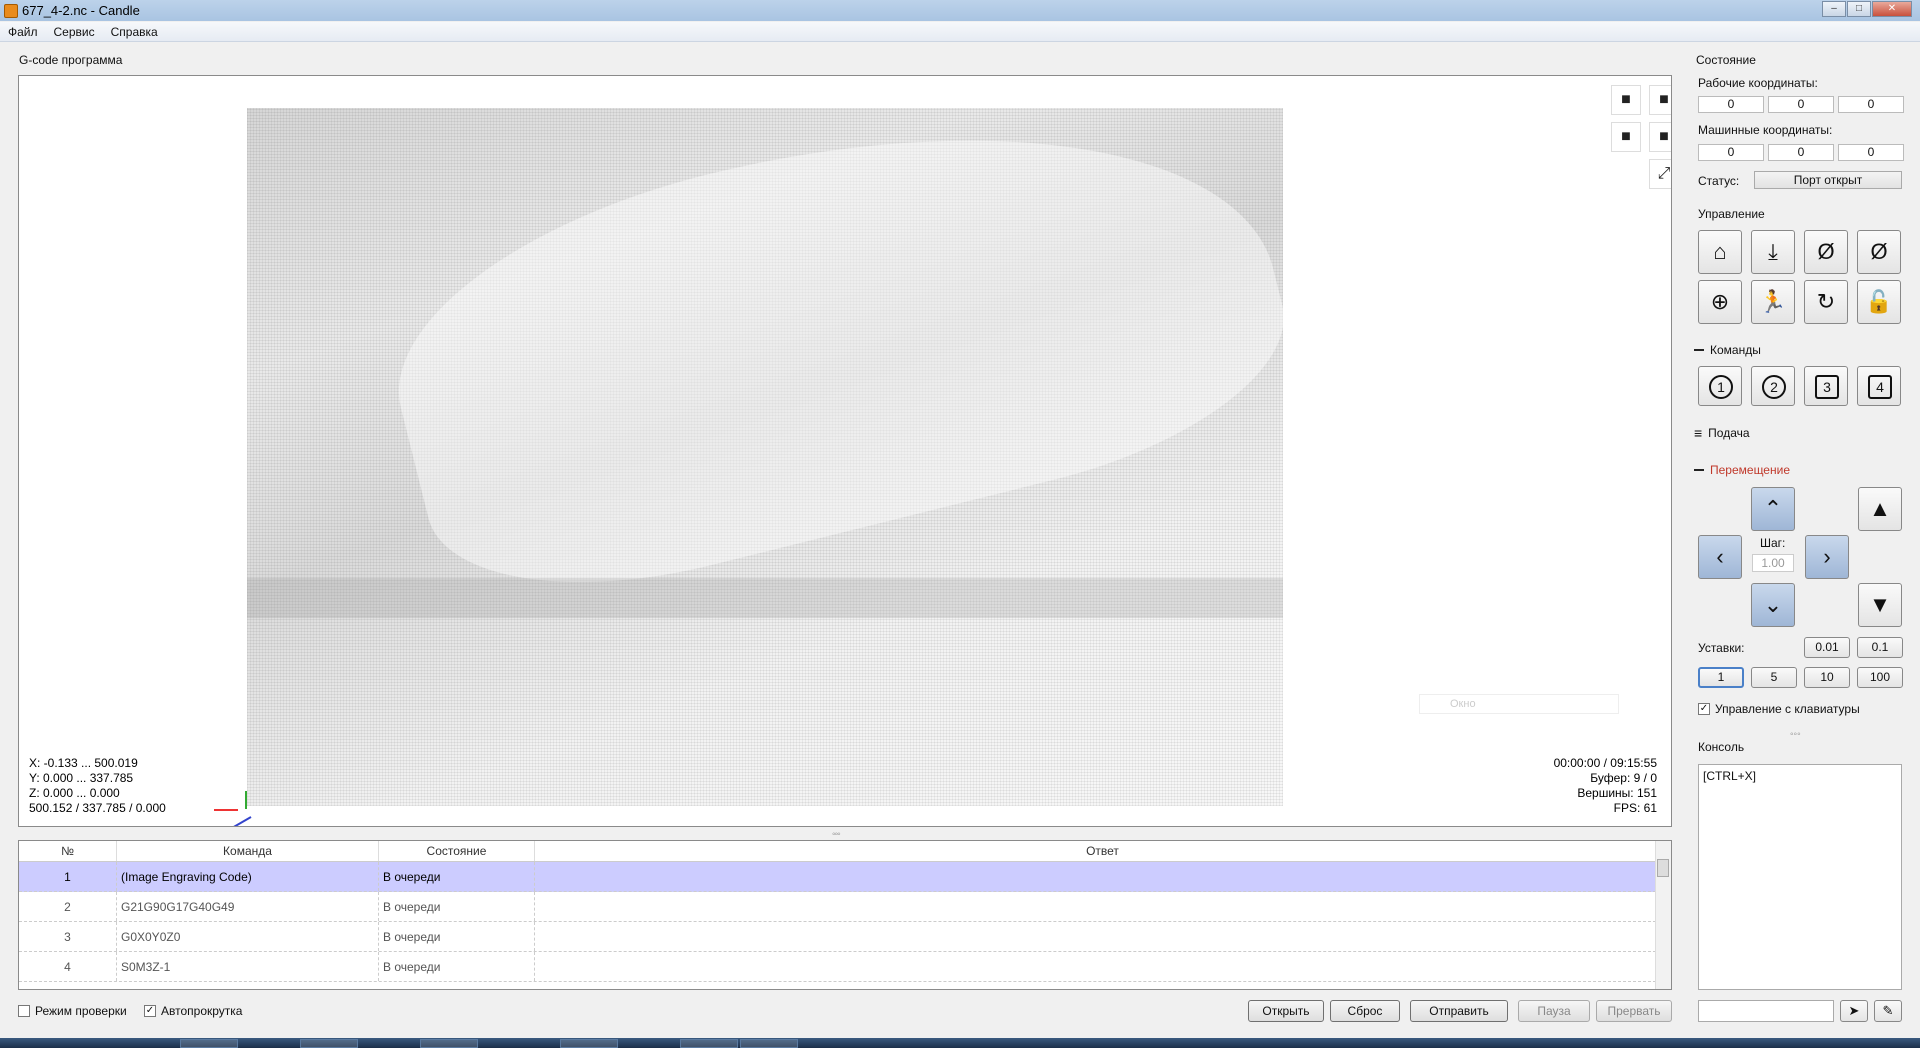  Describe the element at coordinates (1720, 252) in the screenshot. I see `home-icon: ⌂` at that location.